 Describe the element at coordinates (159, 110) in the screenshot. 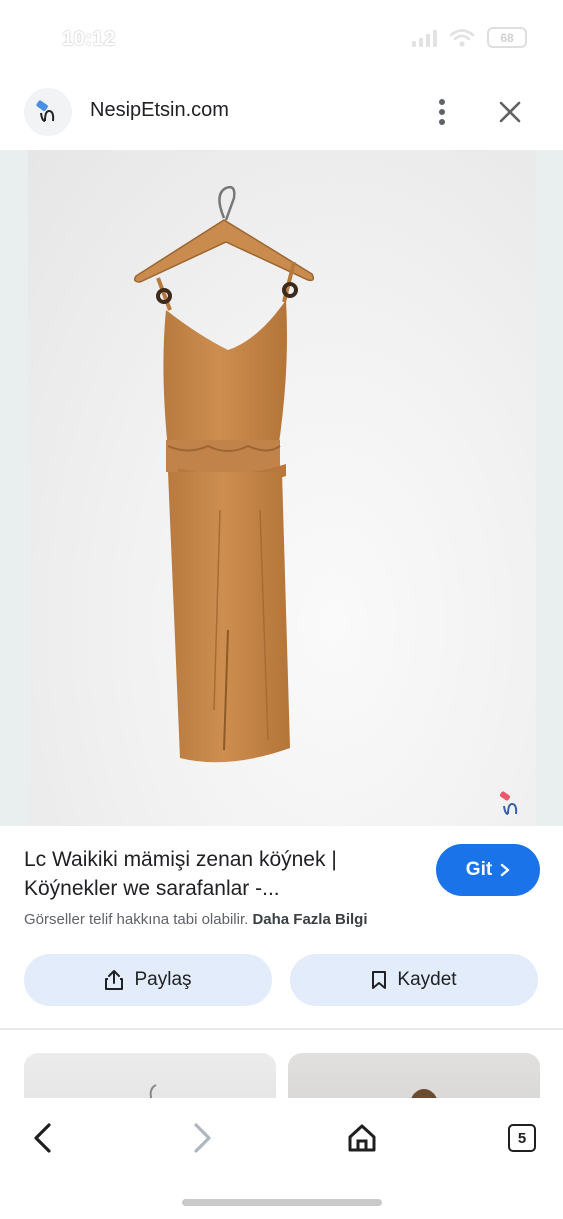

I see `site-name: NesipEtsin.com` at that location.